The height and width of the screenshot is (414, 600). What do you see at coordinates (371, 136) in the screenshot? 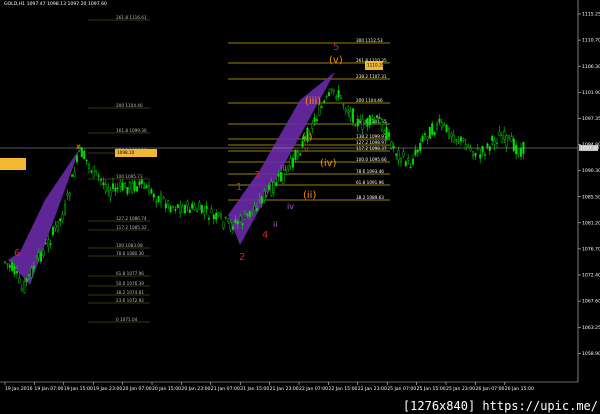
I see `fib-level-label: 138.2 1099.97` at bounding box center [371, 136].